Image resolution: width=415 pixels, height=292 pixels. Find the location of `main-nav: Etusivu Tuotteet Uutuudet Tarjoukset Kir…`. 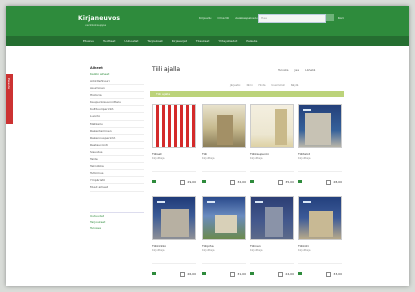

main-nav: Etusivu Tuotteet Uutuudet Tarjoukset Kir… is located at coordinates (207, 41).